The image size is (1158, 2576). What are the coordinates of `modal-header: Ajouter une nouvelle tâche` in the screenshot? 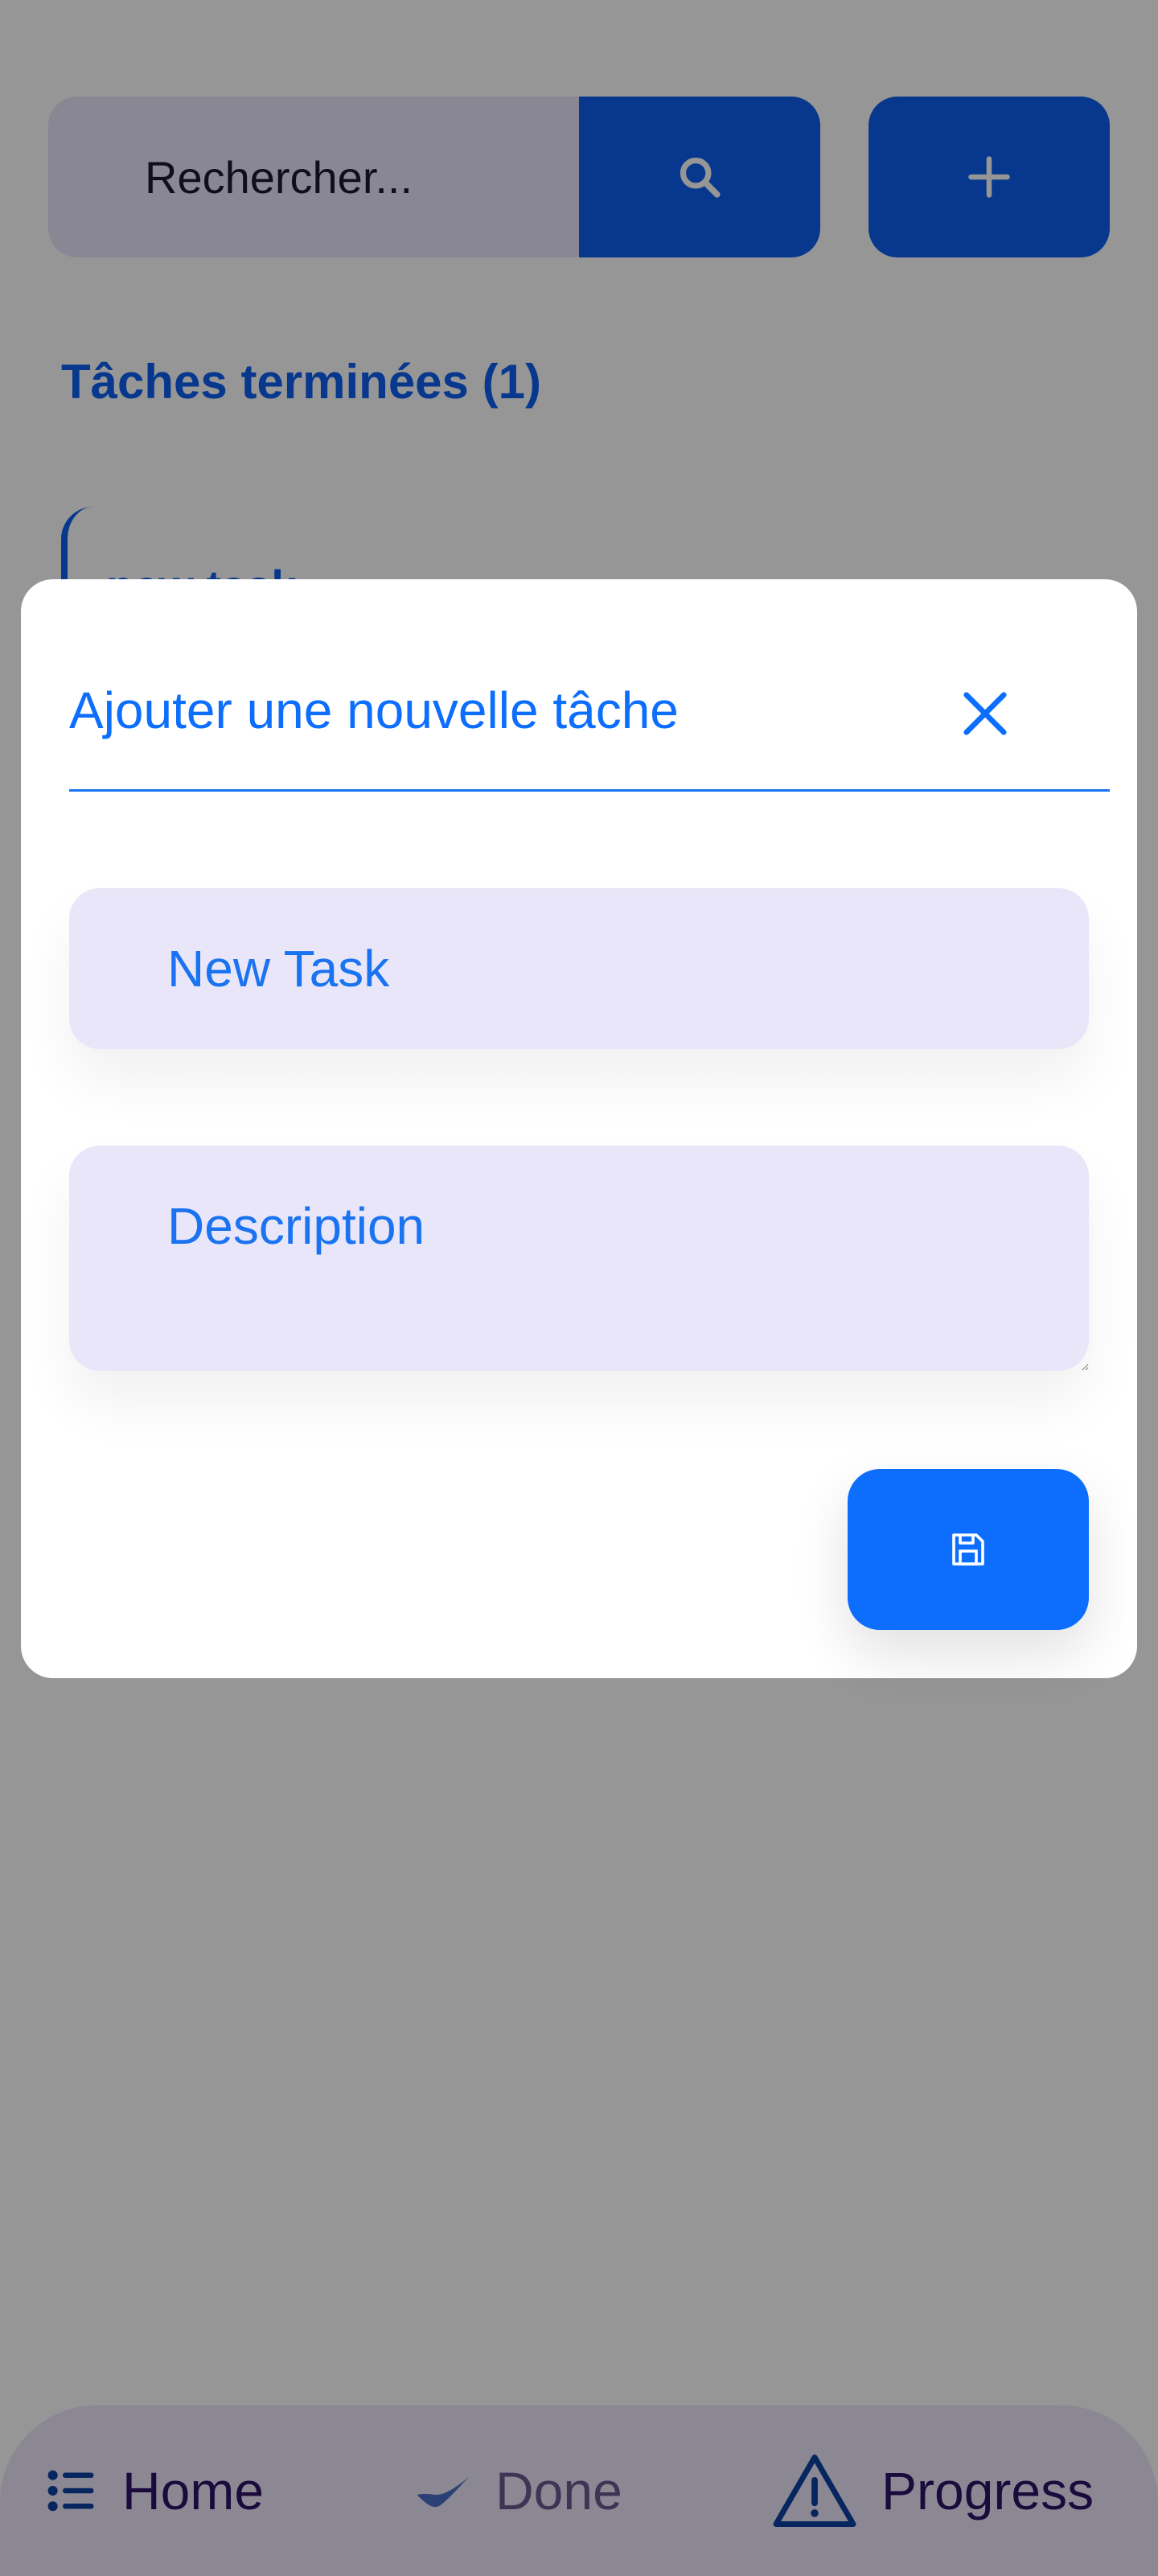 It's located at (589, 685).